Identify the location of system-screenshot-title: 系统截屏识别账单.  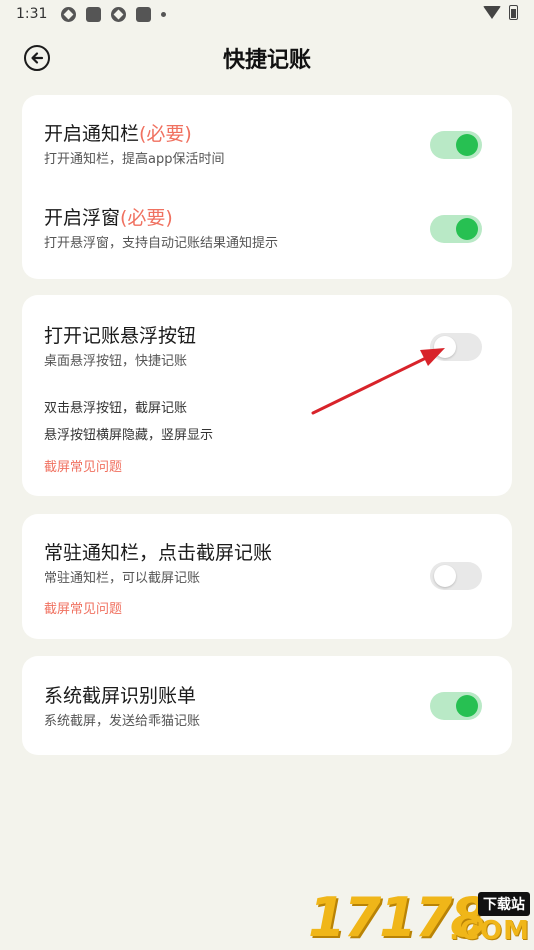
(120, 696).